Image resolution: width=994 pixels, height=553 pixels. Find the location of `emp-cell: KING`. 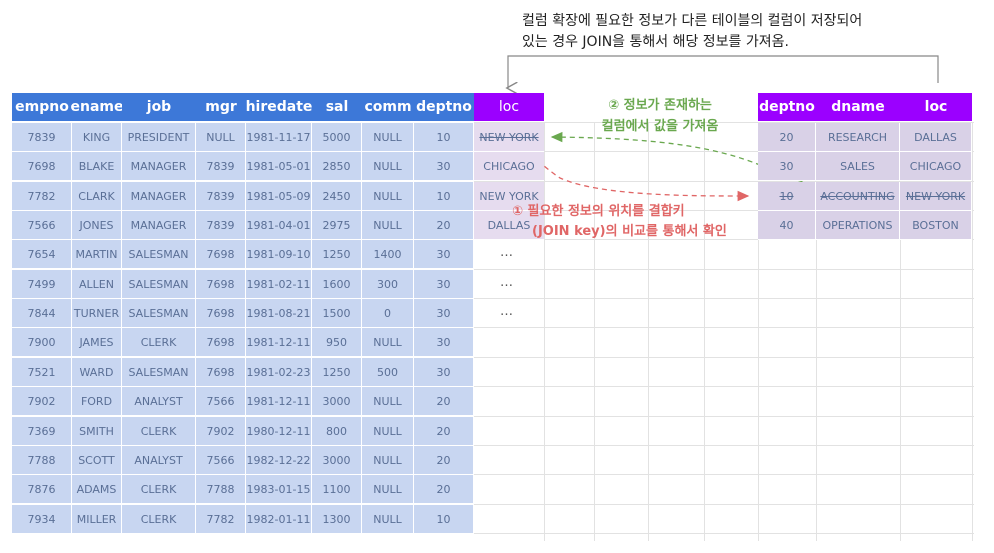

emp-cell: KING is located at coordinates (97, 137).